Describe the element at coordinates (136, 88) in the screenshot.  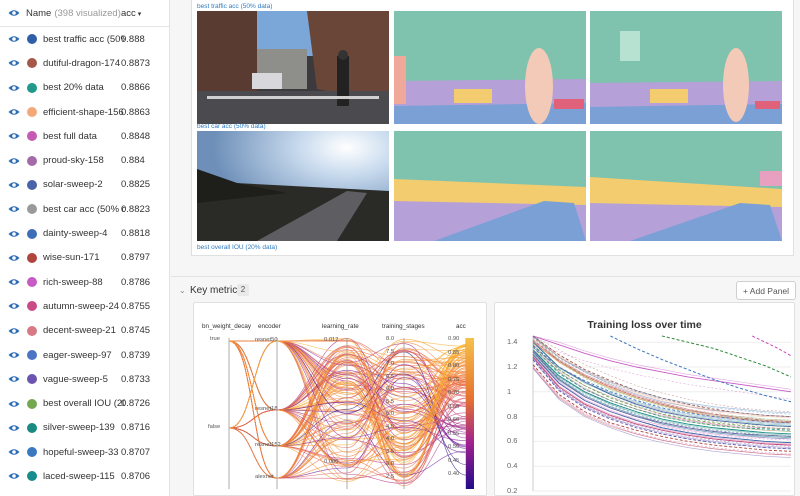
I see `run-acc: 0.8866` at that location.